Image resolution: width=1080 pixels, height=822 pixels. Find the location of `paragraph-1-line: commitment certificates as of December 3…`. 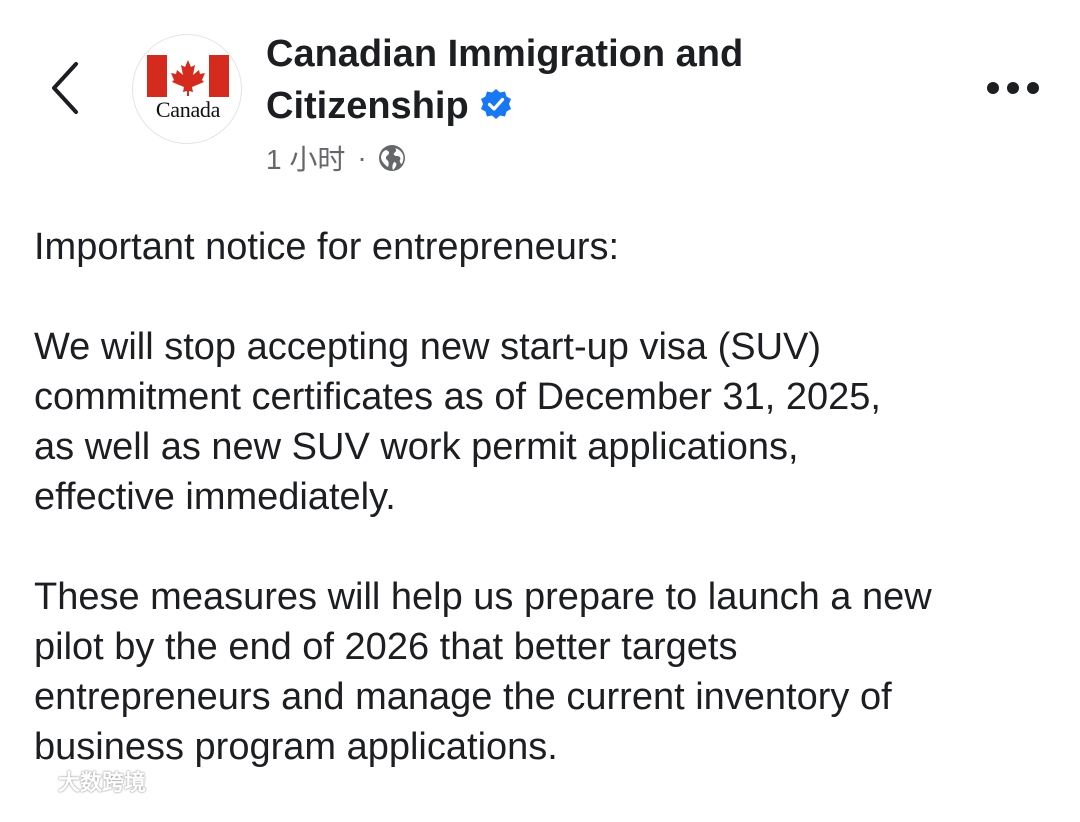

paragraph-1-line: commitment certificates as of December 3… is located at coordinates (457, 397).